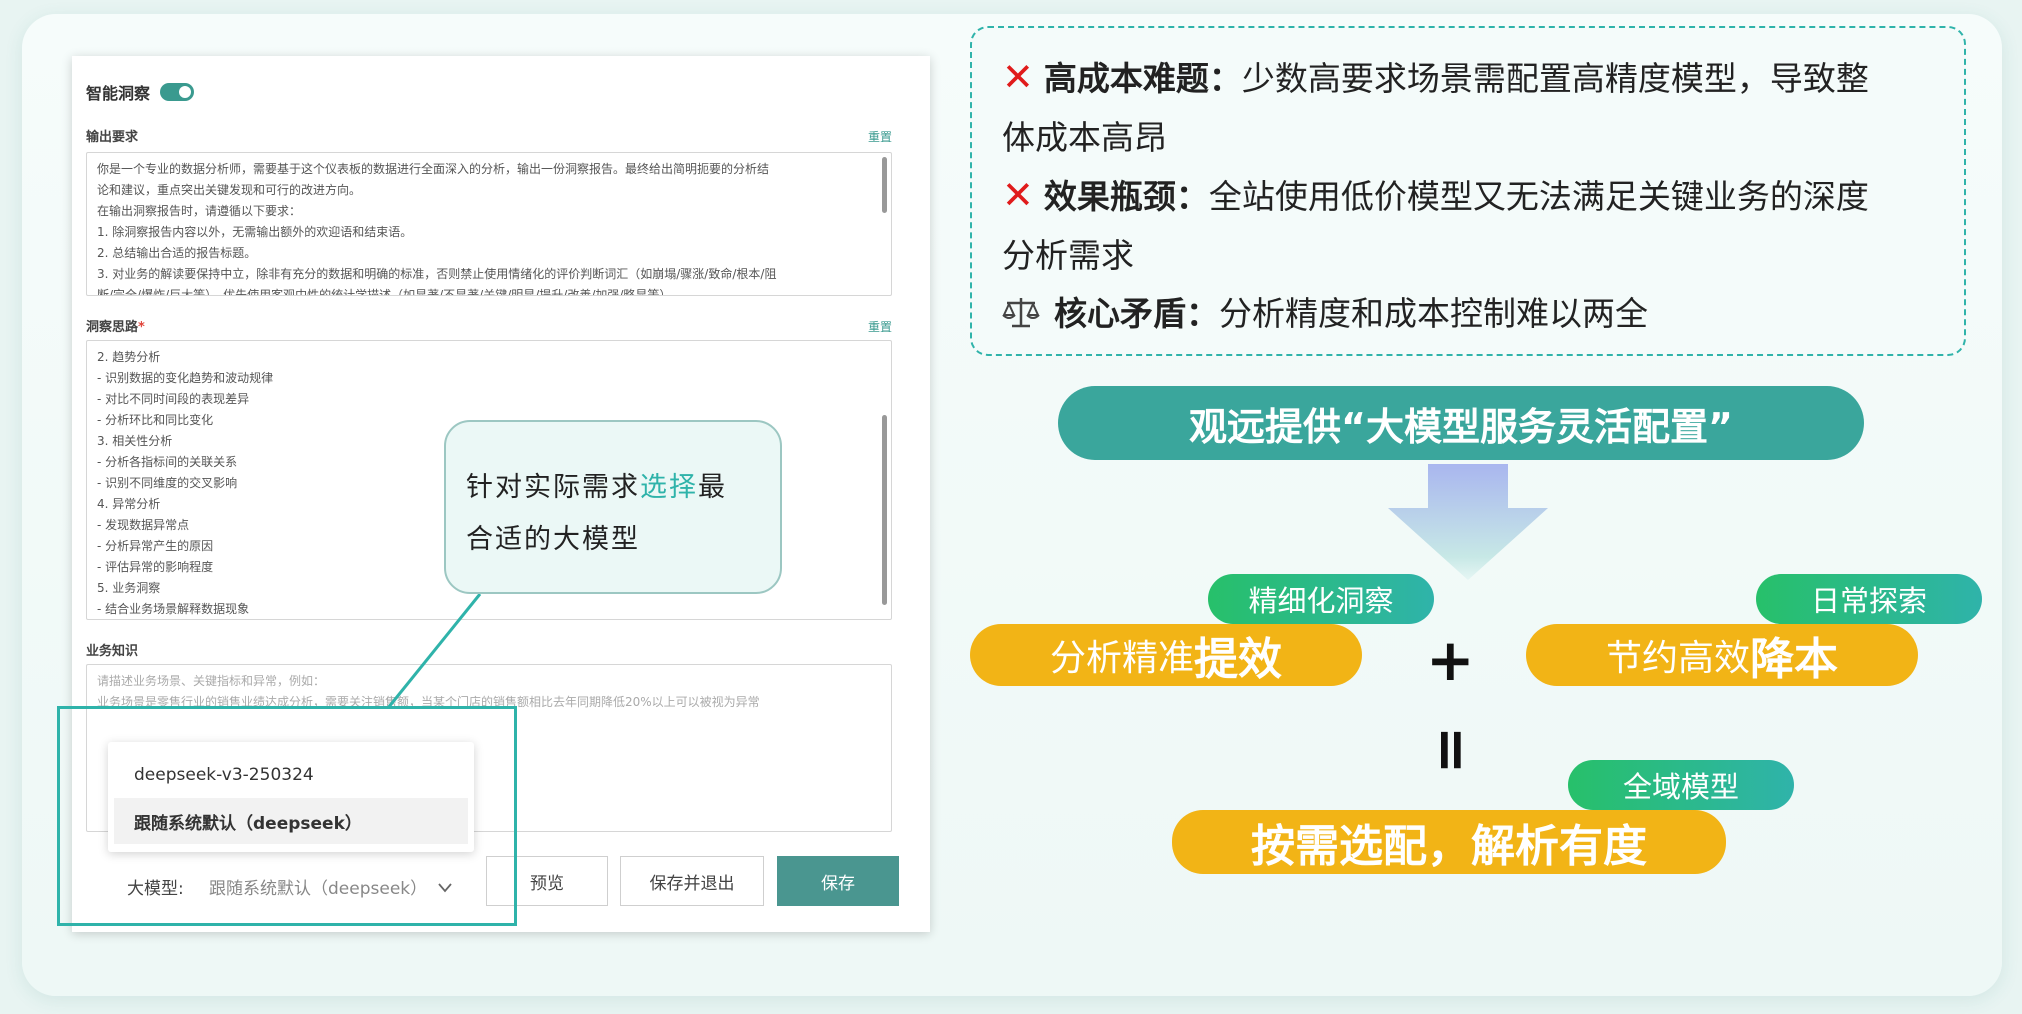 The height and width of the screenshot is (1014, 2022). What do you see at coordinates (884, 185) in the screenshot?
I see `output-req-scrollbar` at bounding box center [884, 185].